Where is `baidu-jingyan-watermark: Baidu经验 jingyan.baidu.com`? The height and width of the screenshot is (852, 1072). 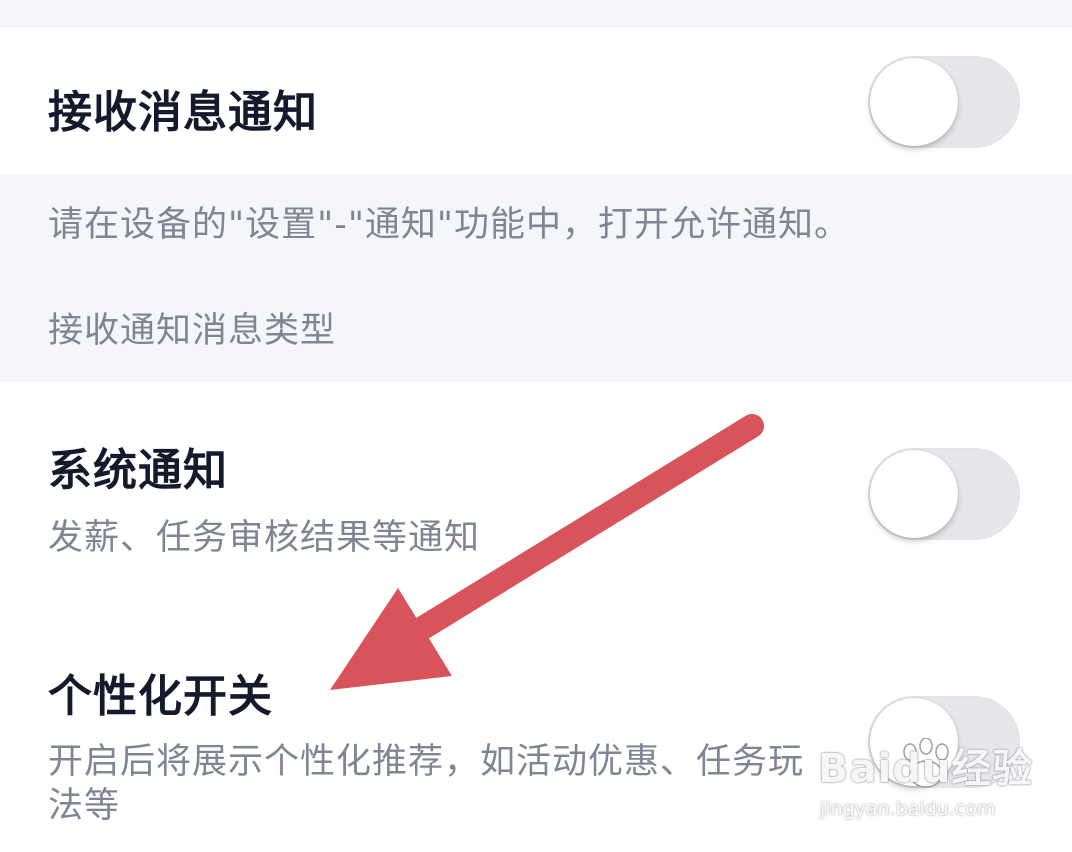
baidu-jingyan-watermark: Baidu经验 jingyan.baidu.com is located at coordinates (925, 786).